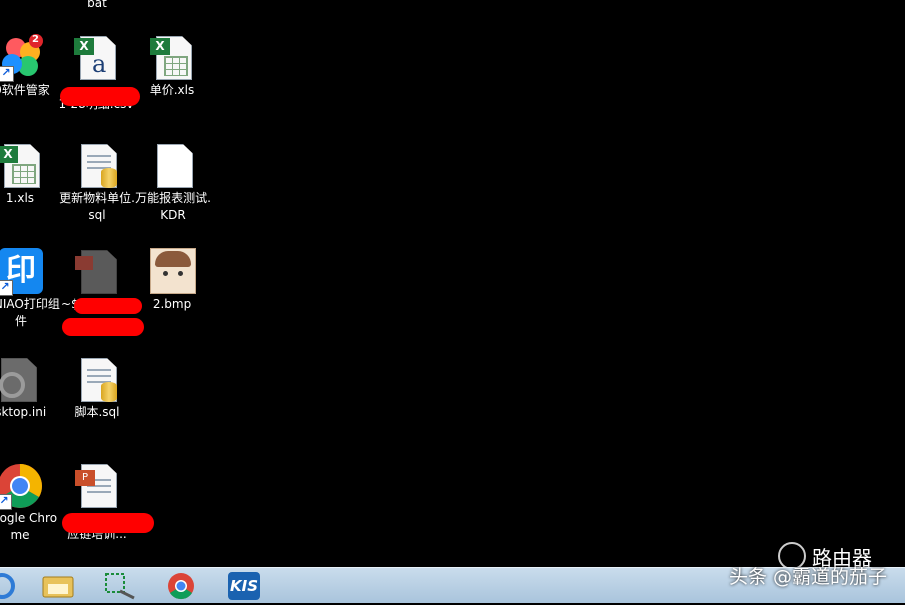  I want to click on desktop-icon-bmp: 2.bmp, so click(172, 280).